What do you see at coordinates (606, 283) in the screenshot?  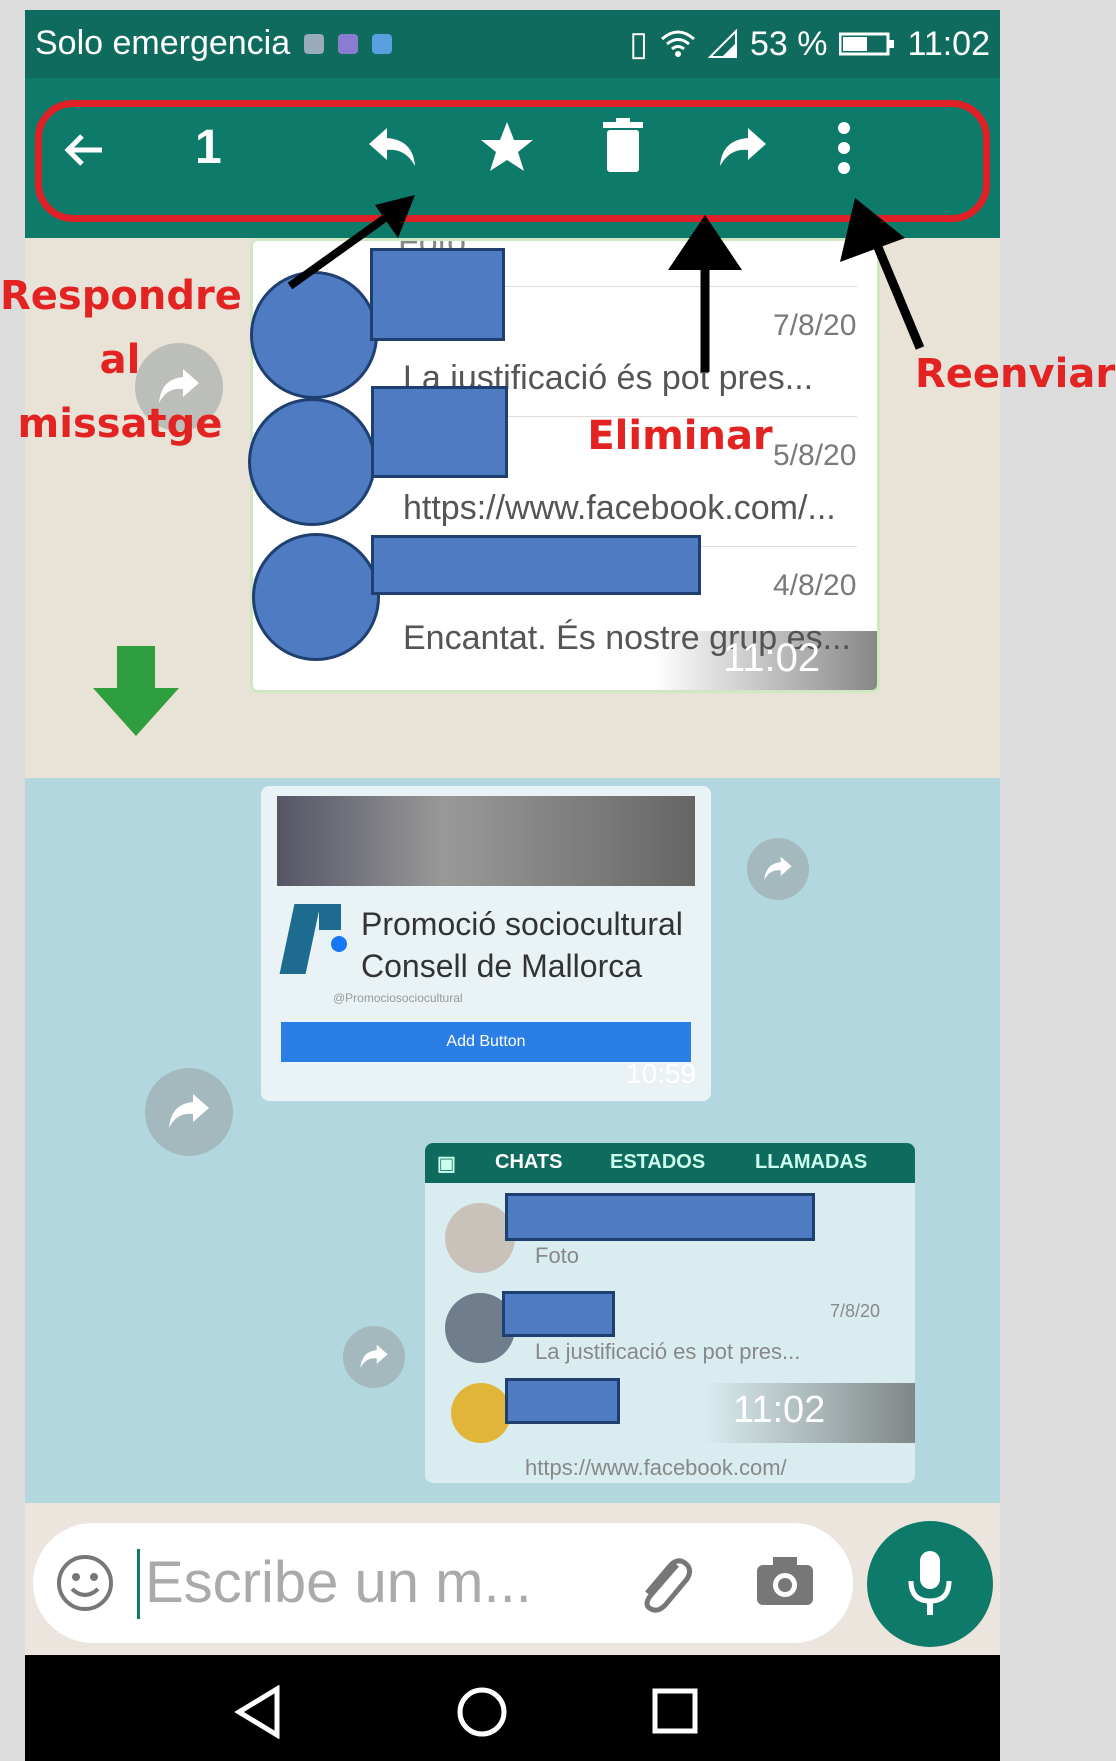 I see `annotation-arrows` at bounding box center [606, 283].